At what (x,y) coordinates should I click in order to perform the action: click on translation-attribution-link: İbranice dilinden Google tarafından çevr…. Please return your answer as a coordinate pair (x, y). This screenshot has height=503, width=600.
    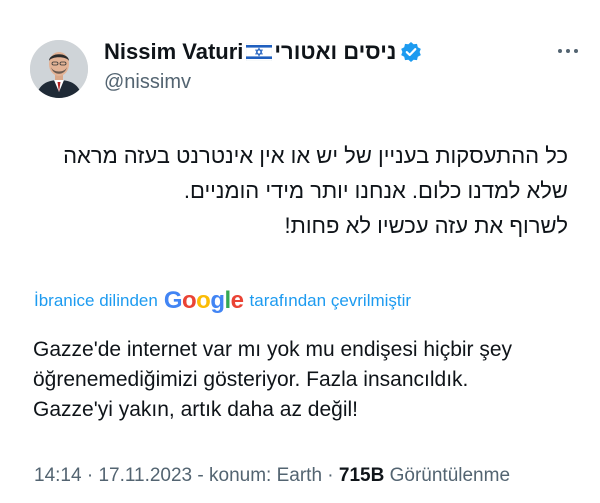
    Looking at the image, I should click on (222, 301).